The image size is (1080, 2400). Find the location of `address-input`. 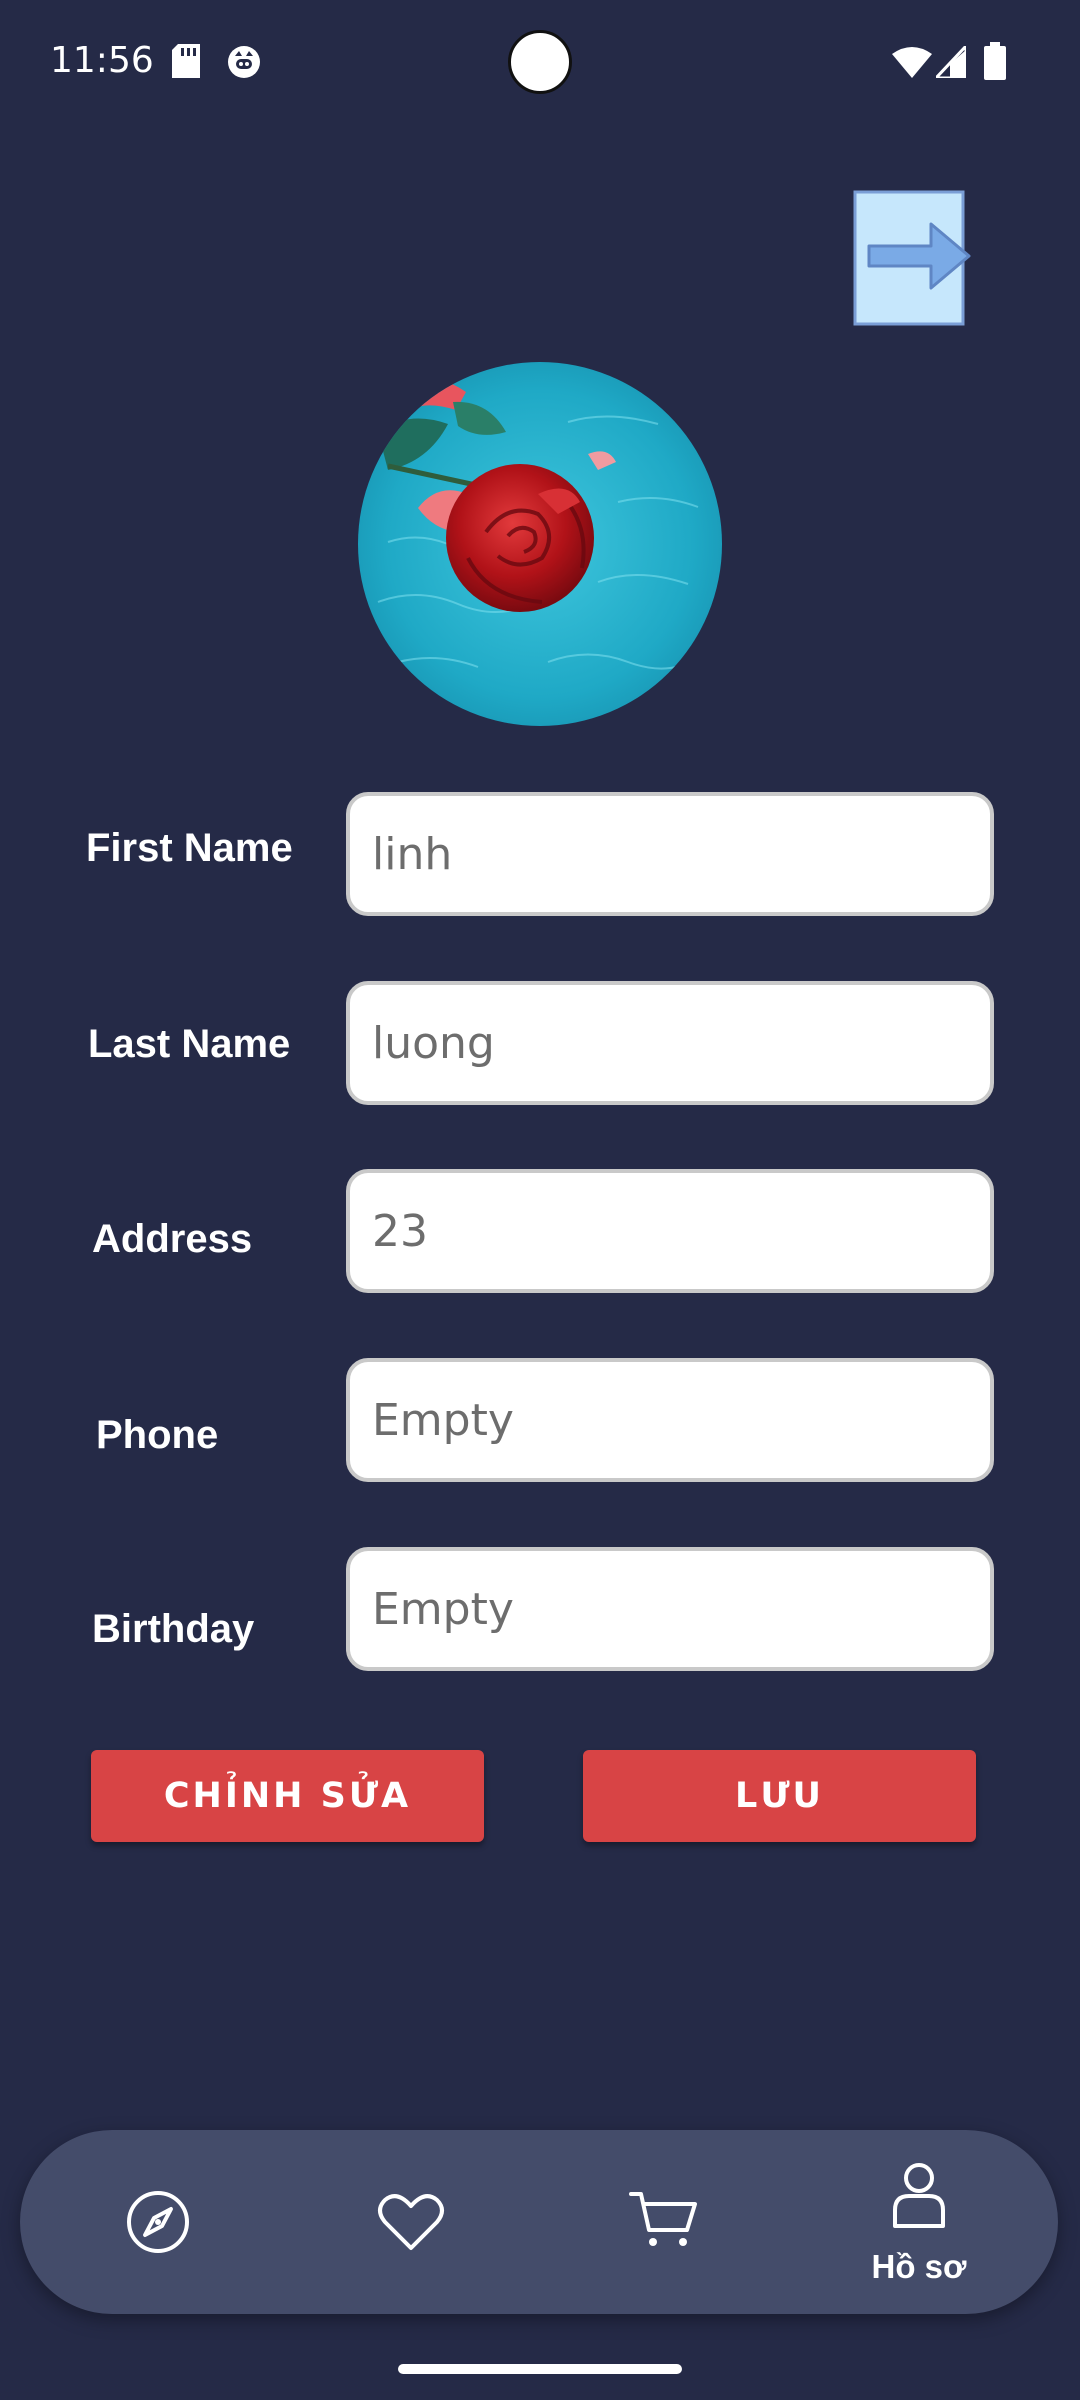

address-input is located at coordinates (670, 1231).